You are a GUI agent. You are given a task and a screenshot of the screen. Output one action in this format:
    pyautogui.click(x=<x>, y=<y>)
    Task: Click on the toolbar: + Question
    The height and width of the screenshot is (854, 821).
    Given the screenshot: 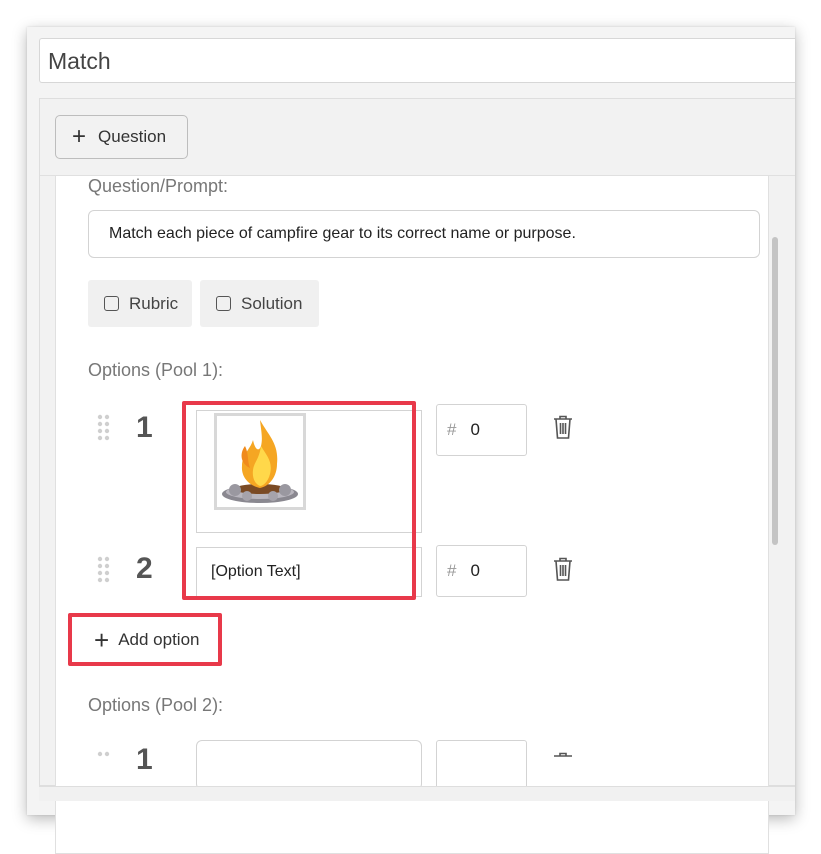 What is the action you would take?
    pyautogui.click(x=417, y=137)
    